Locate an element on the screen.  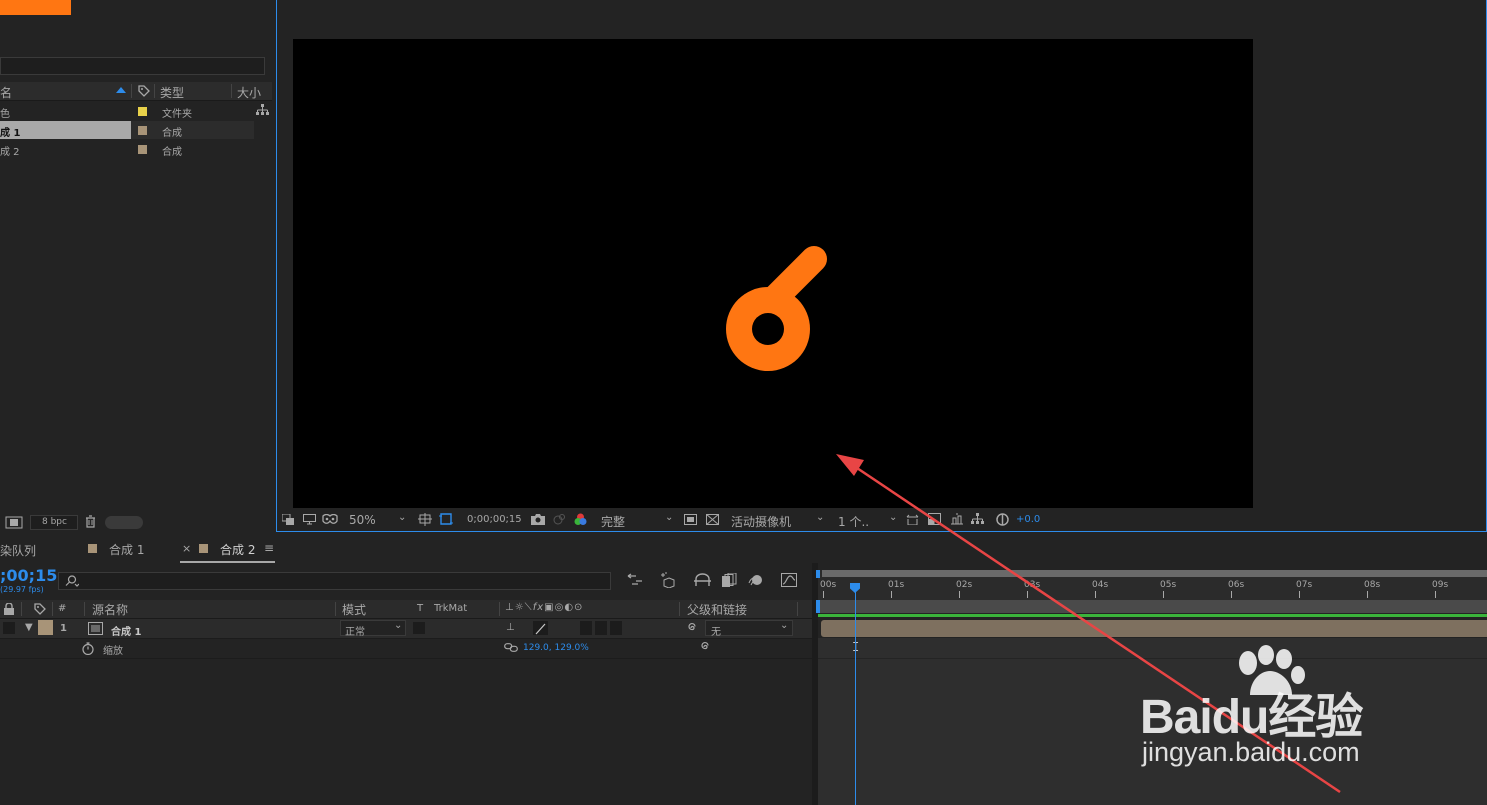
transparency-grid-icon is located at coordinates (446, 519).